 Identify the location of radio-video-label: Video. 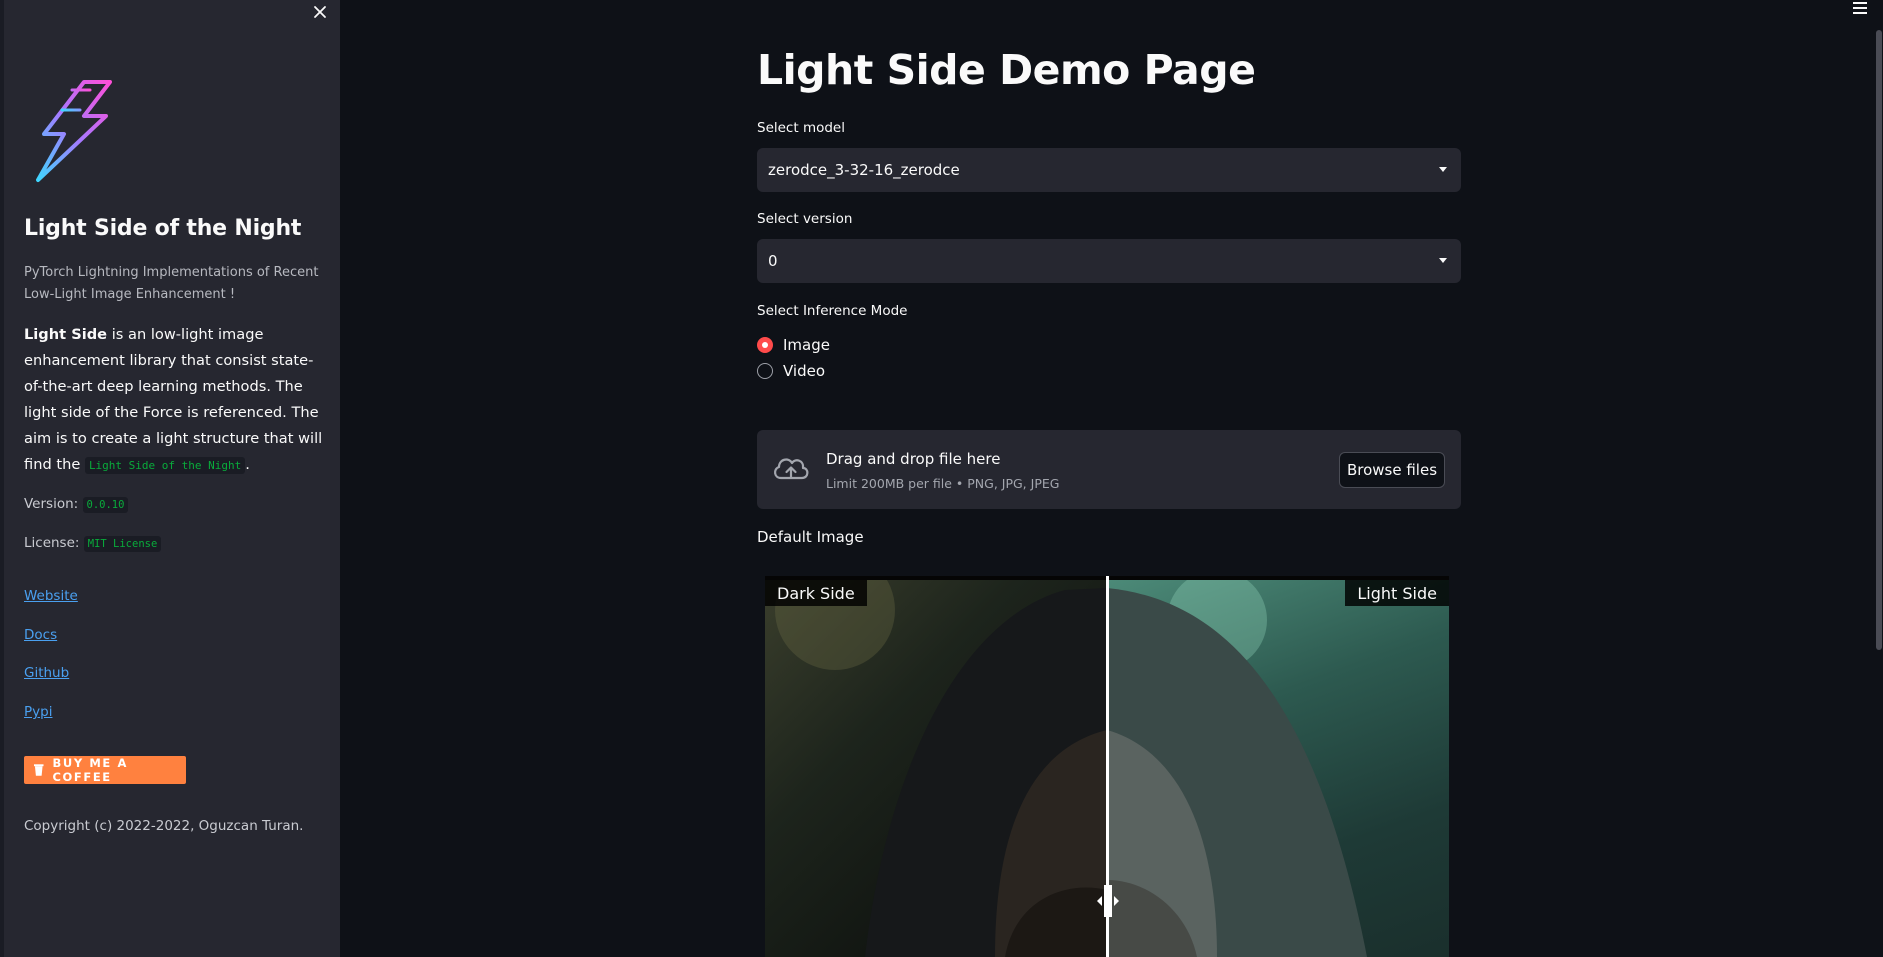
(804, 371).